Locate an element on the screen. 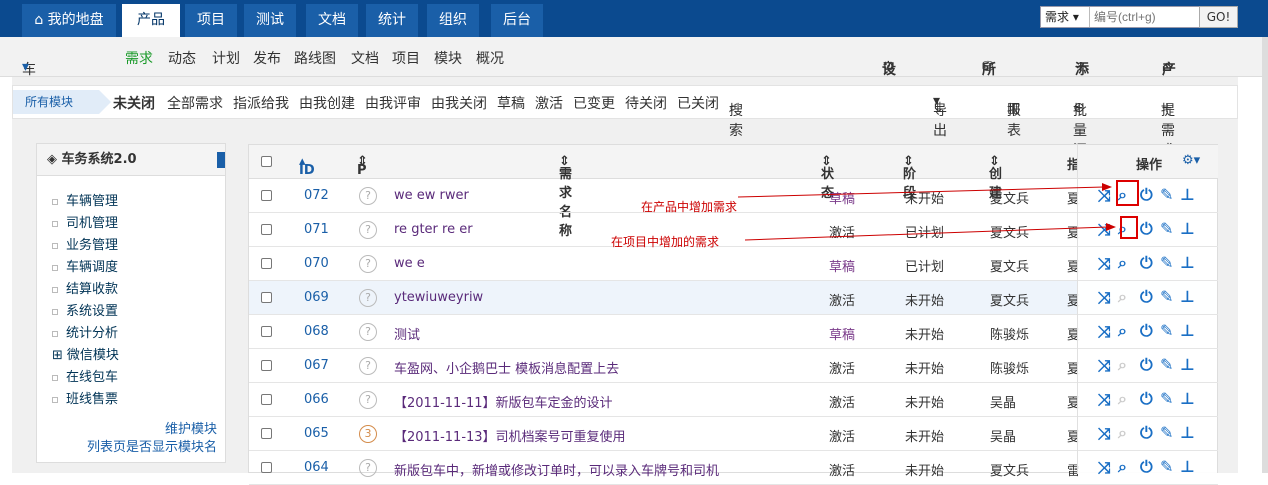  module-item: 业务管理 is located at coordinates (85, 243).